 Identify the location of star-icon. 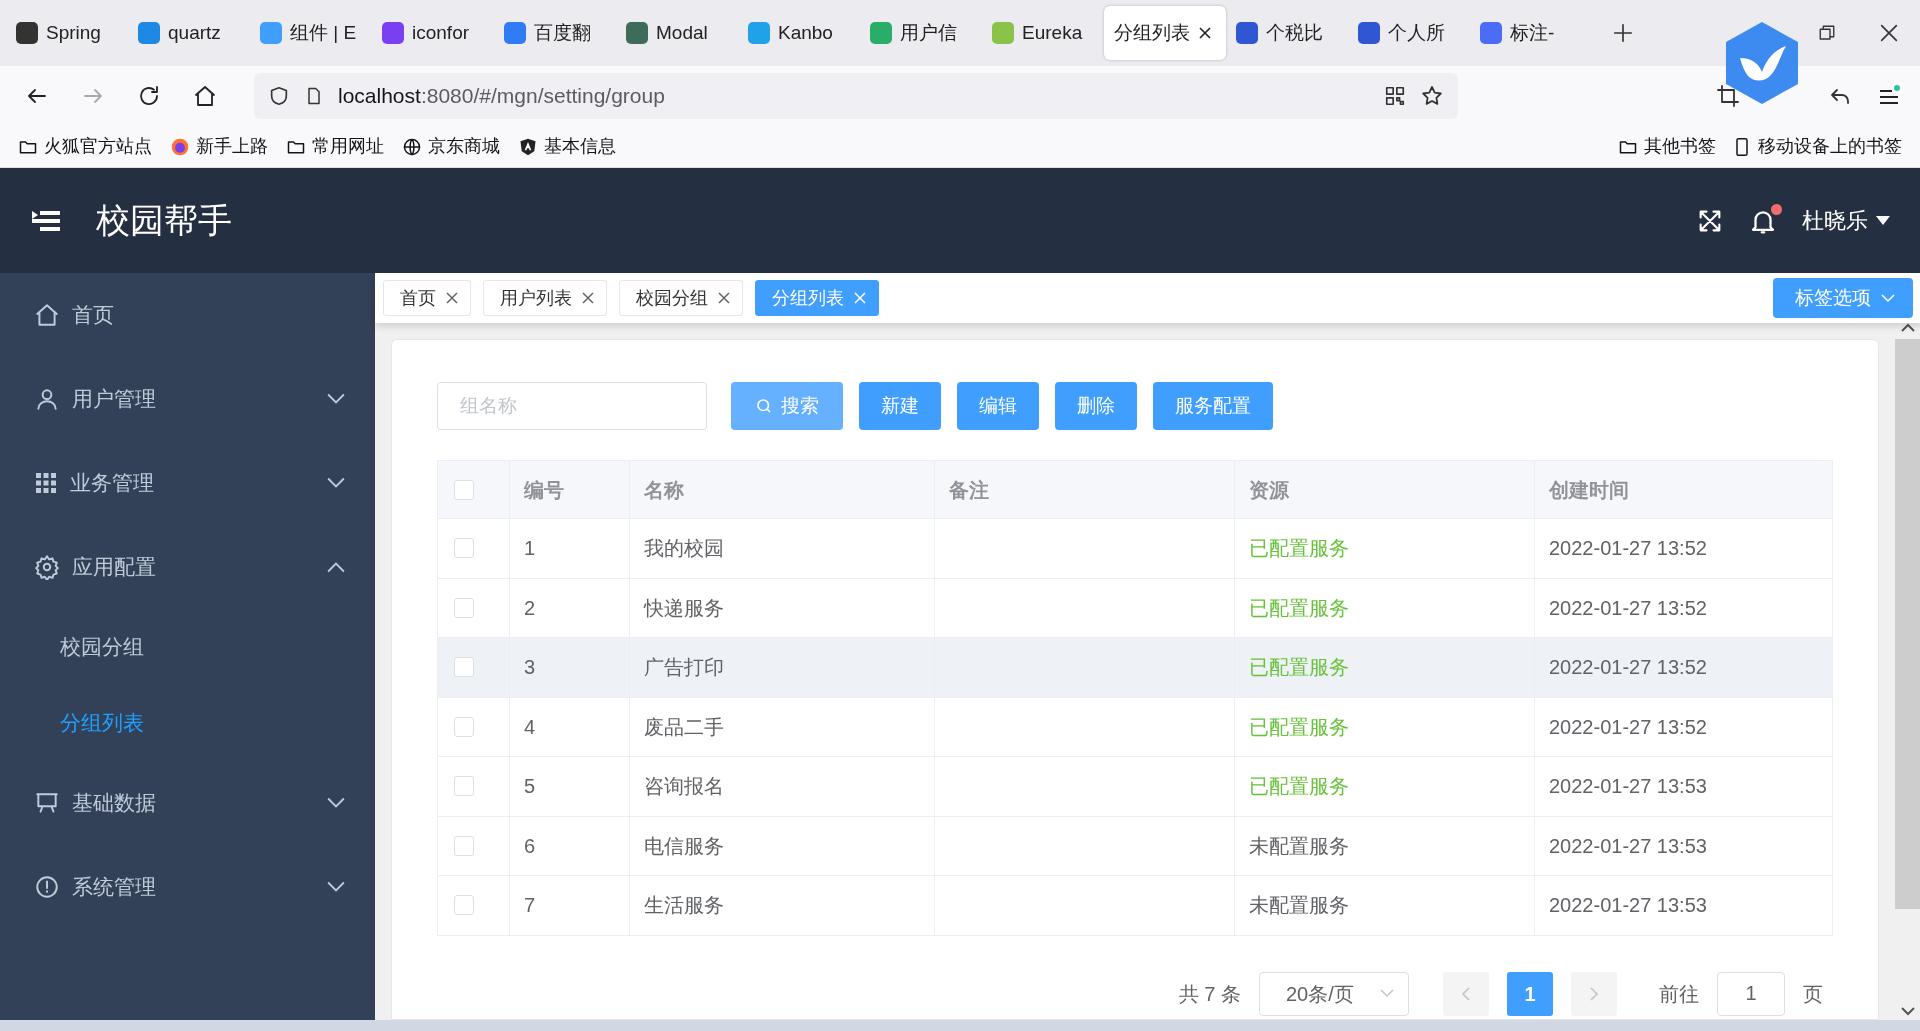
(1432, 96).